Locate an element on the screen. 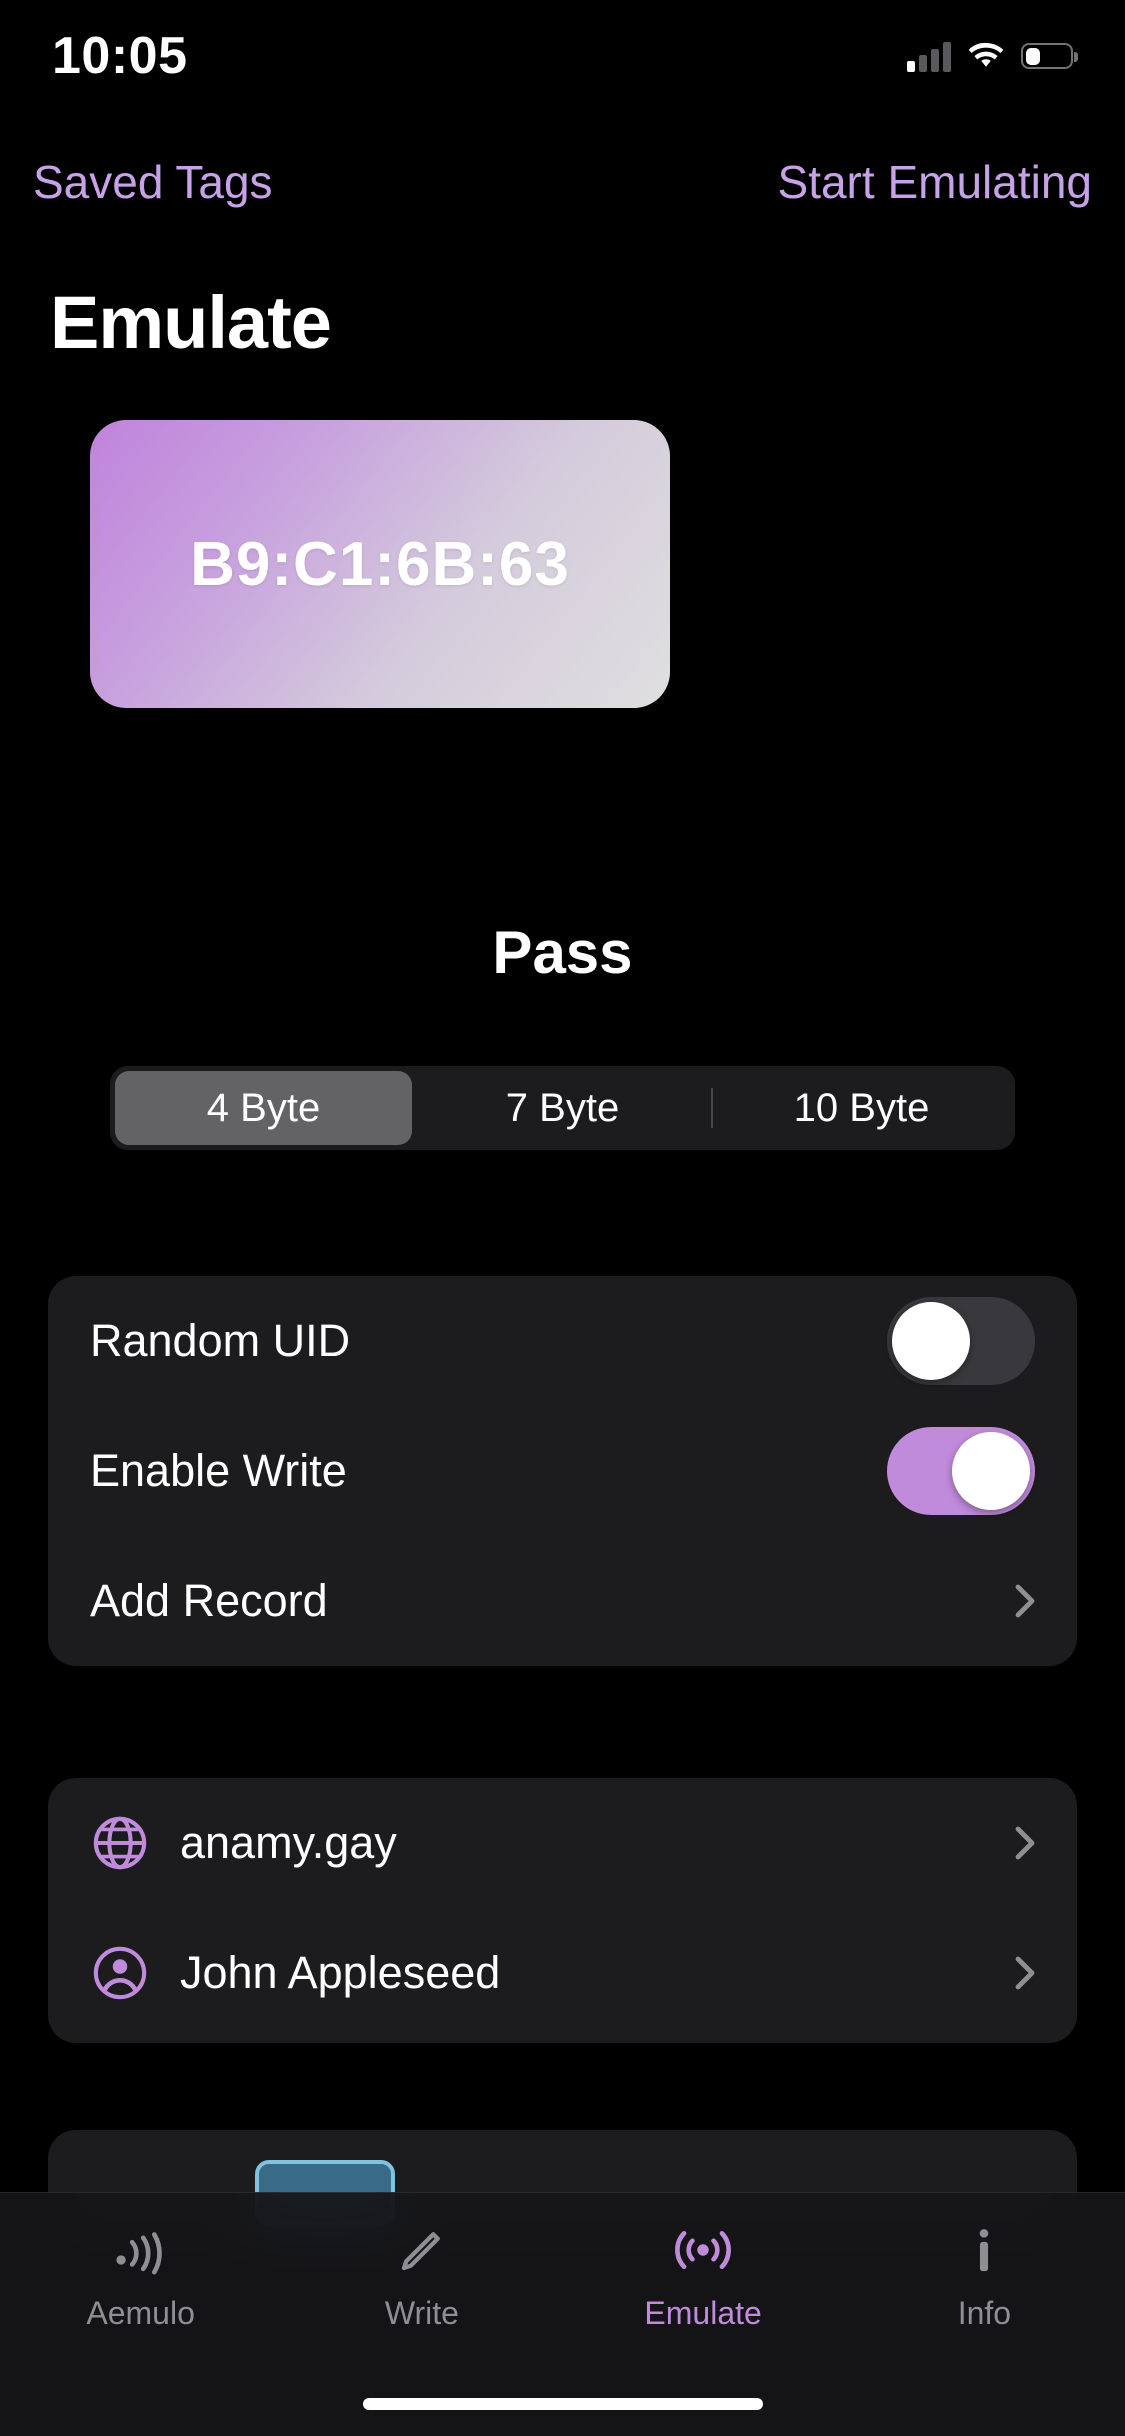 This screenshot has height=2436, width=1125. tab-bar: Aemulo Write Emulate Info is located at coordinates (562, 2314).